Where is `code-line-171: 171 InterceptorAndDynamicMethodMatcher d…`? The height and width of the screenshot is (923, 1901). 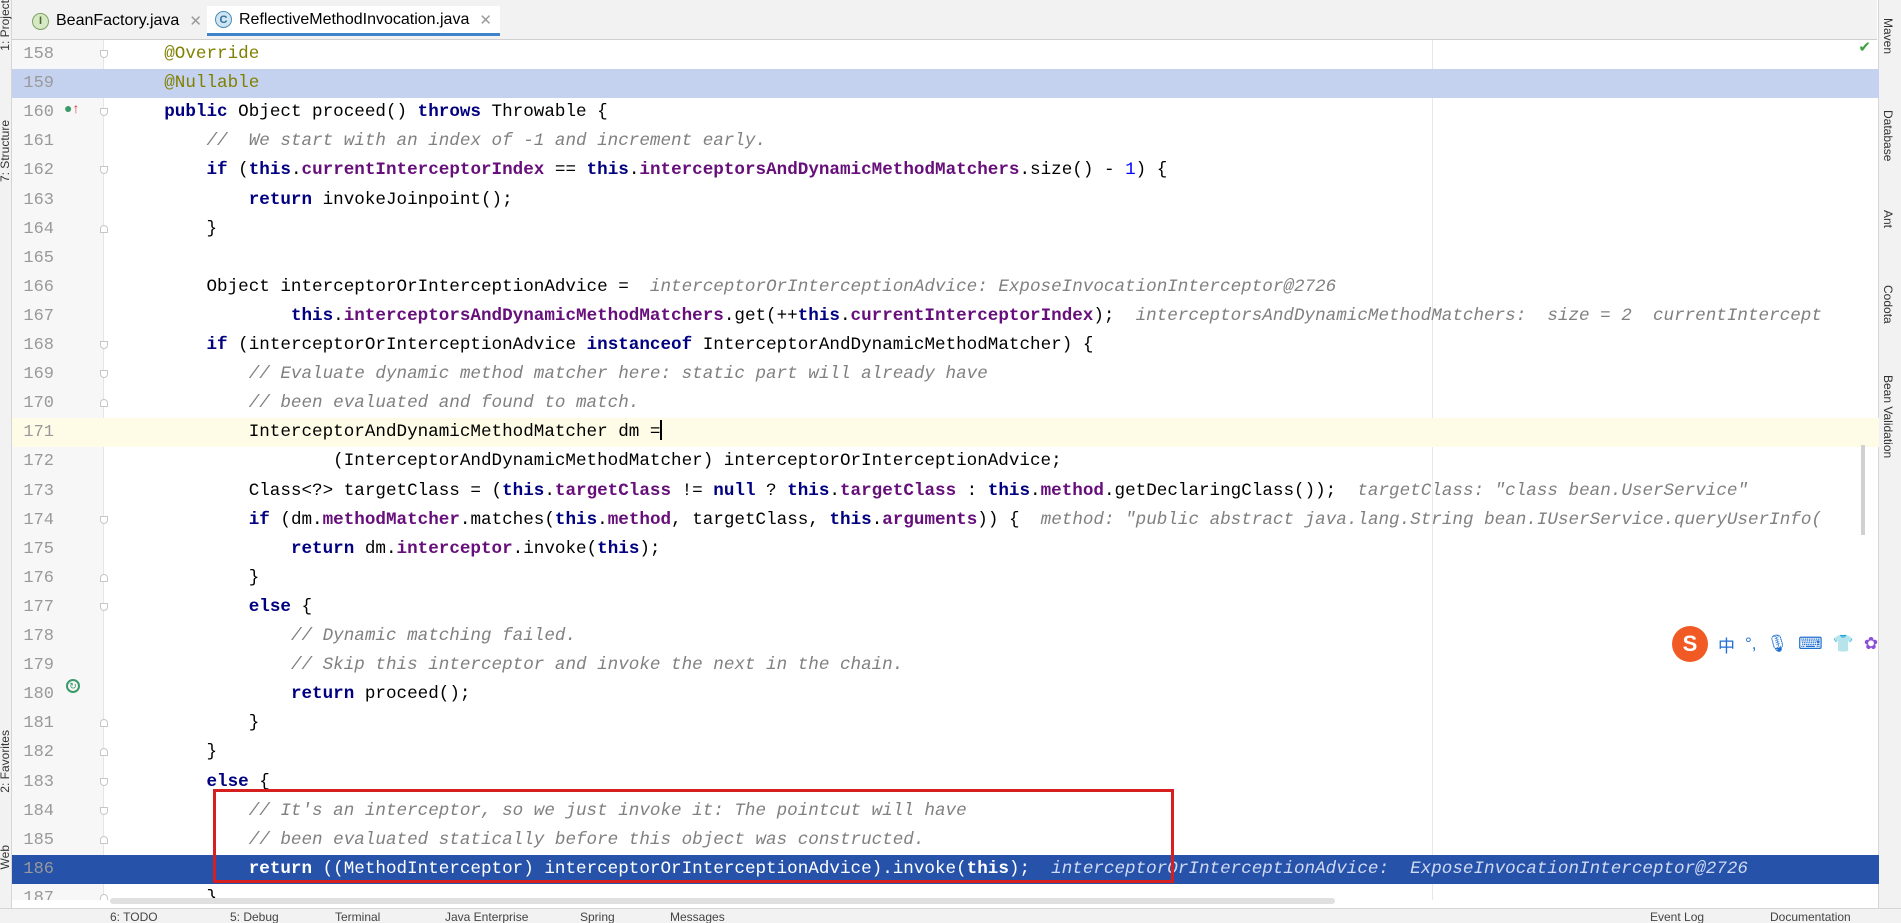
code-line-171: 171 InterceptorAndDynamicMethodMatcher d… is located at coordinates (945, 433).